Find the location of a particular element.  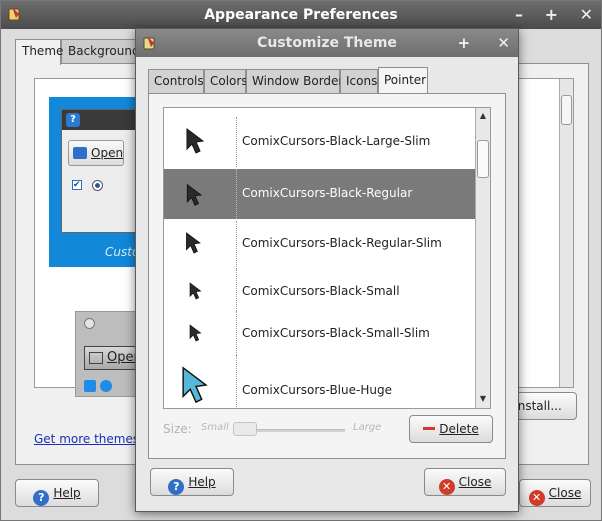

dialog-close-button: ✕ Close is located at coordinates (465, 482).